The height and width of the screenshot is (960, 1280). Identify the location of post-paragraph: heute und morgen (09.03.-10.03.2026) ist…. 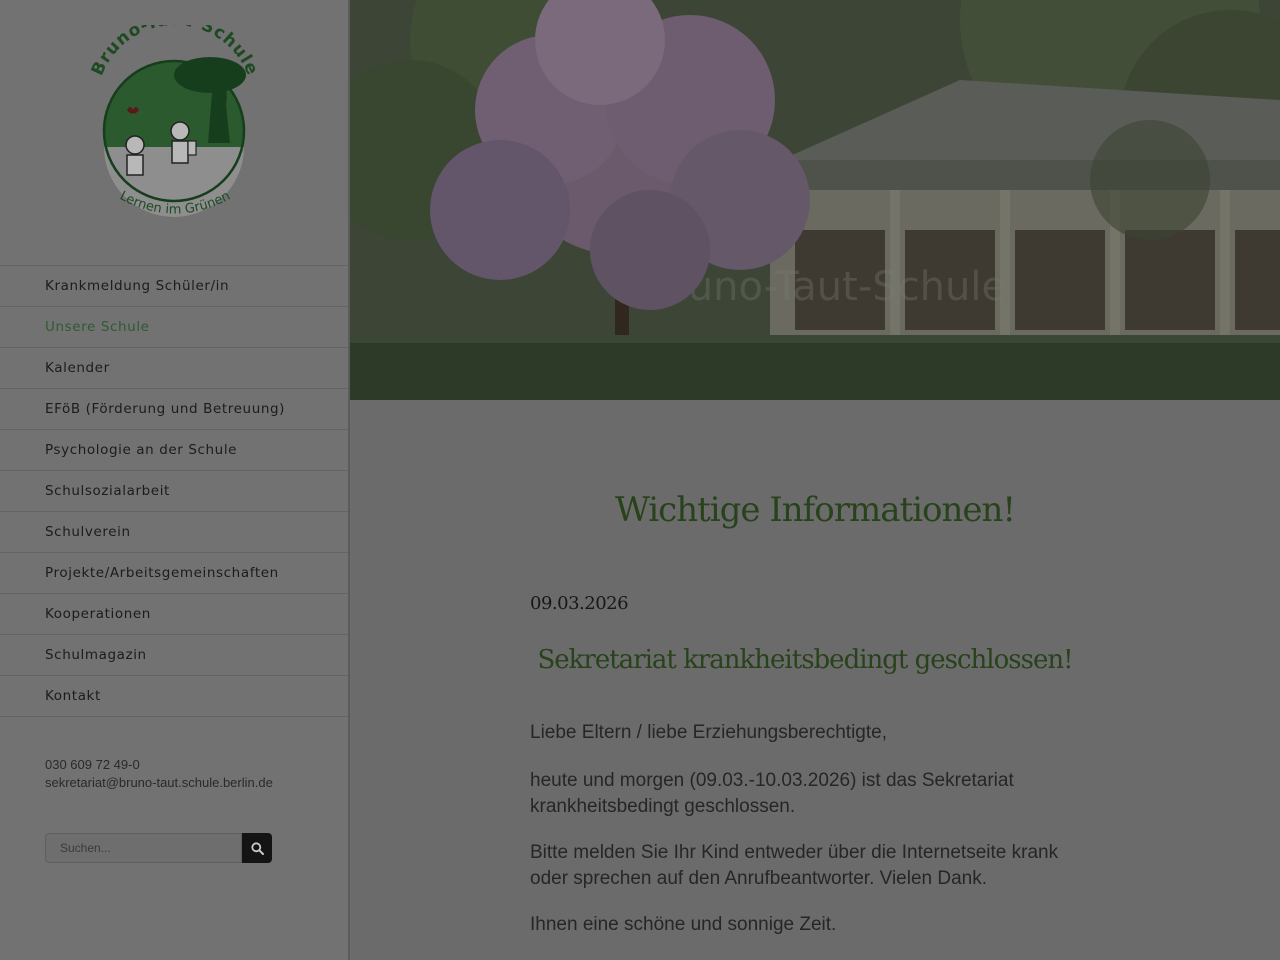
(772, 793).